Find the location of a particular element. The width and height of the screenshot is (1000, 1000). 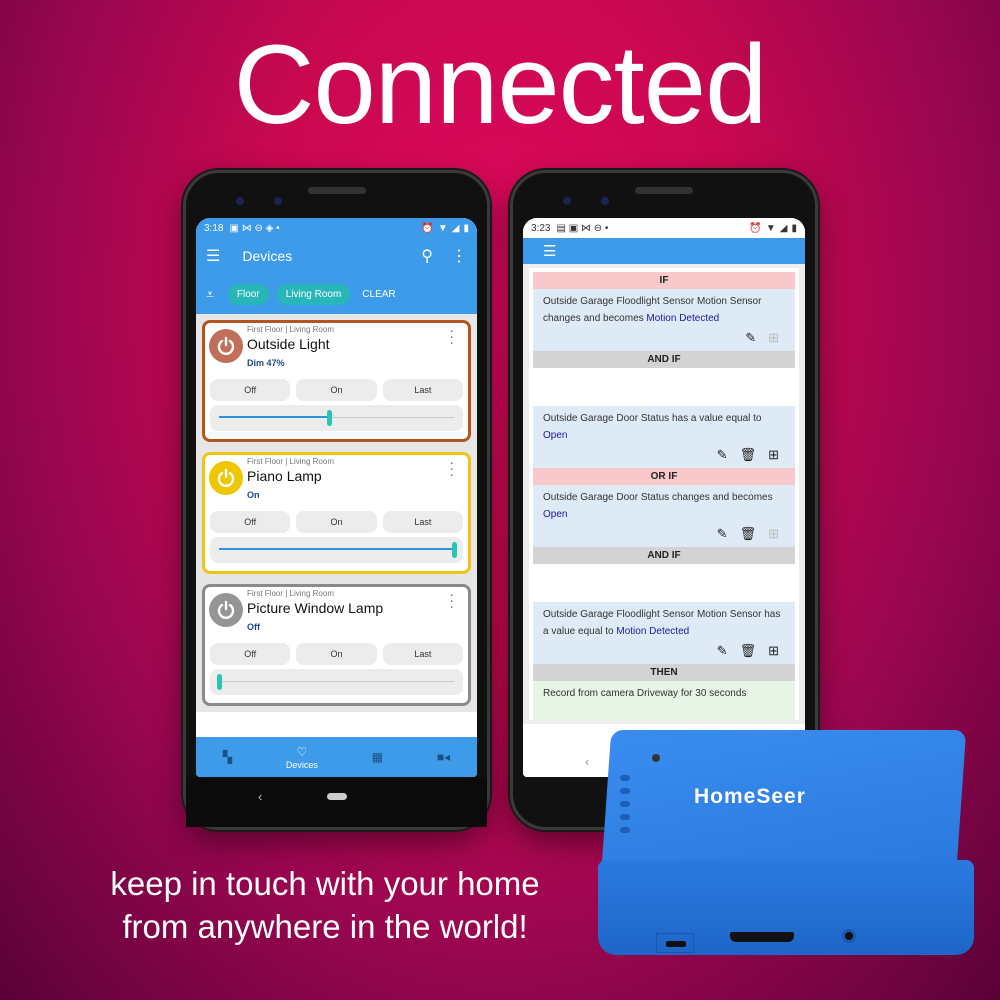

signal-icon: ◢ is located at coordinates (455, 228).